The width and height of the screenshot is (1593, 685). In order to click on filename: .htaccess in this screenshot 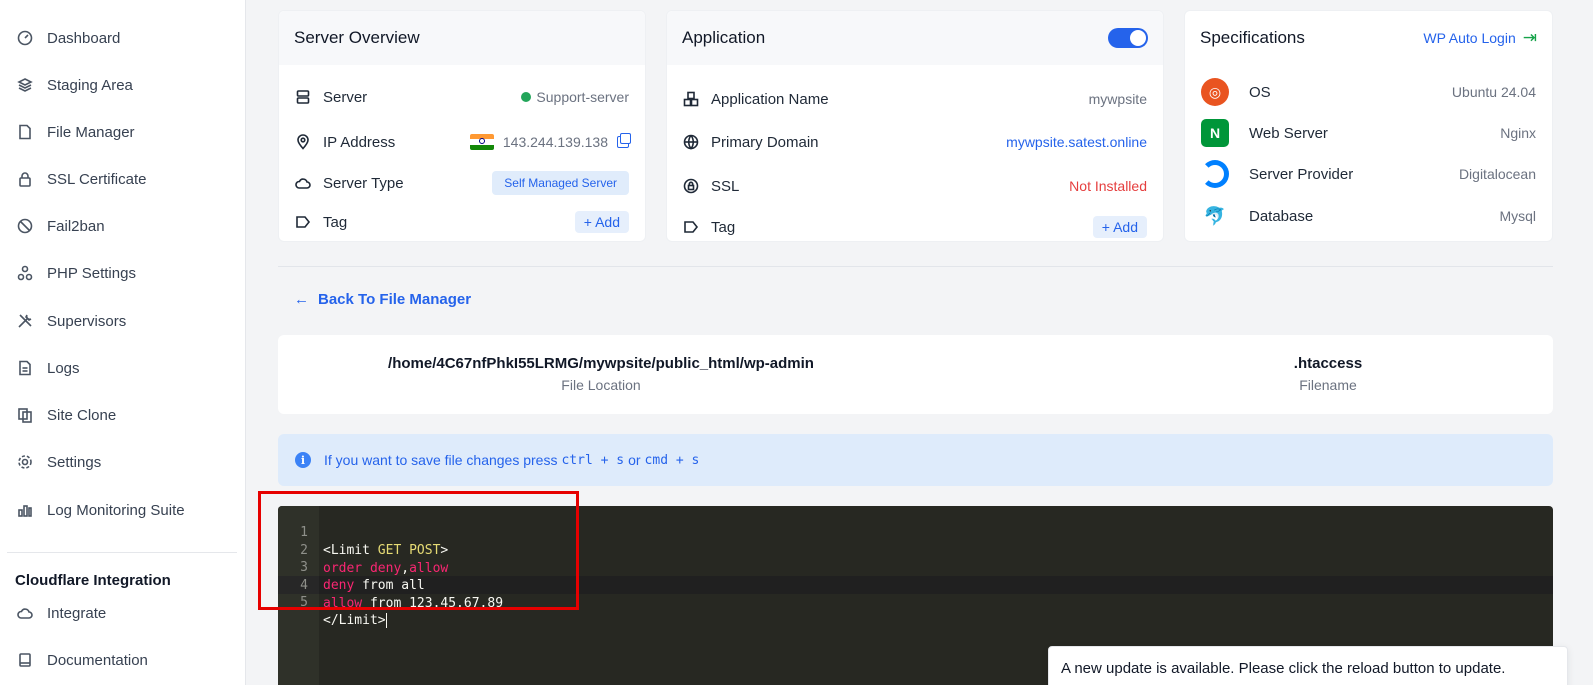, I will do `click(1328, 363)`.